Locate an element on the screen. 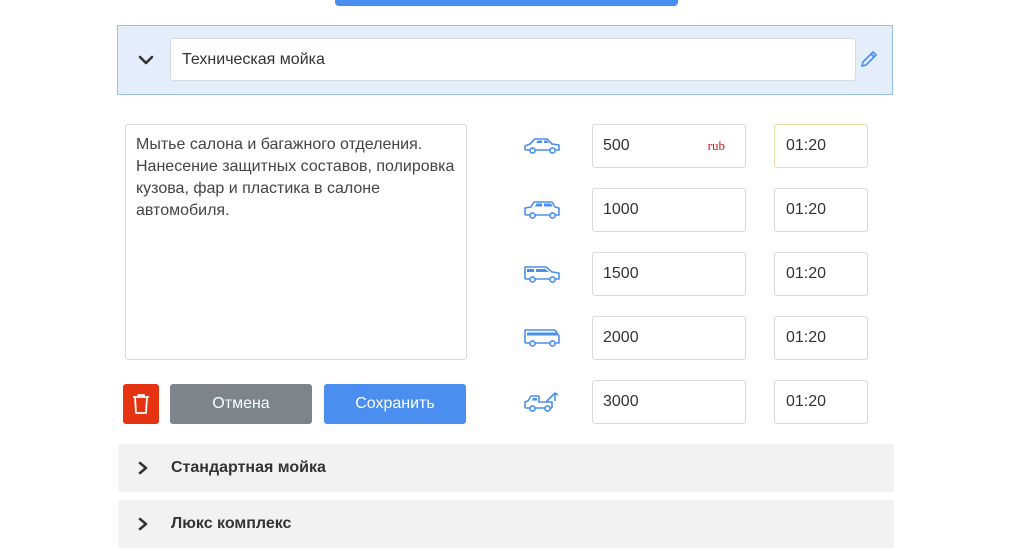 The width and height of the screenshot is (1035, 551). price-field: 2000 is located at coordinates (669, 338).